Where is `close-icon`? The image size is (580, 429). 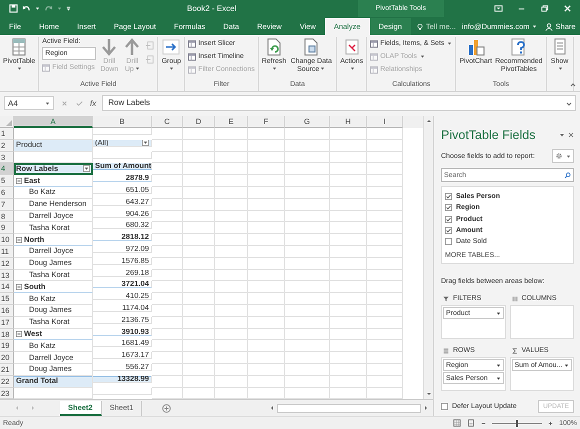 close-icon is located at coordinates (571, 135).